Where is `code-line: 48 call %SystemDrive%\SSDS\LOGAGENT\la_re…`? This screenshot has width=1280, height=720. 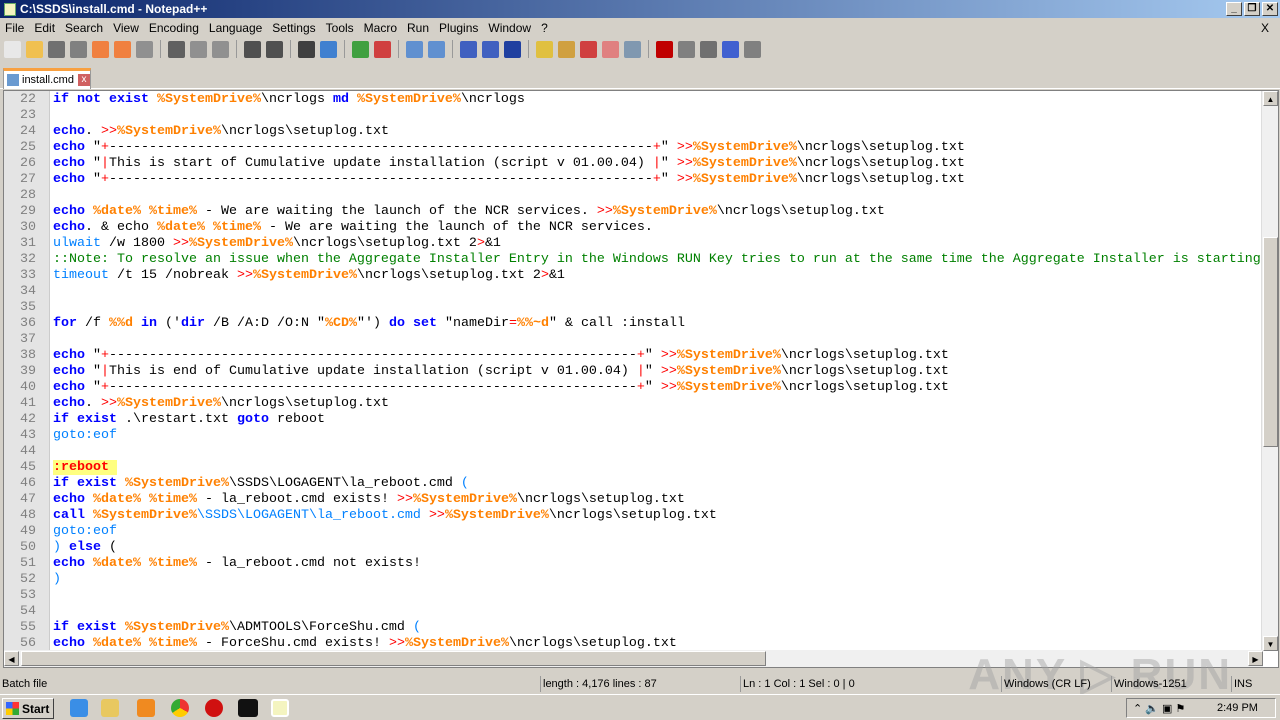 code-line: 48 call %SystemDrive%\SSDS\LOGAGENT\la_re… is located at coordinates (632, 516).